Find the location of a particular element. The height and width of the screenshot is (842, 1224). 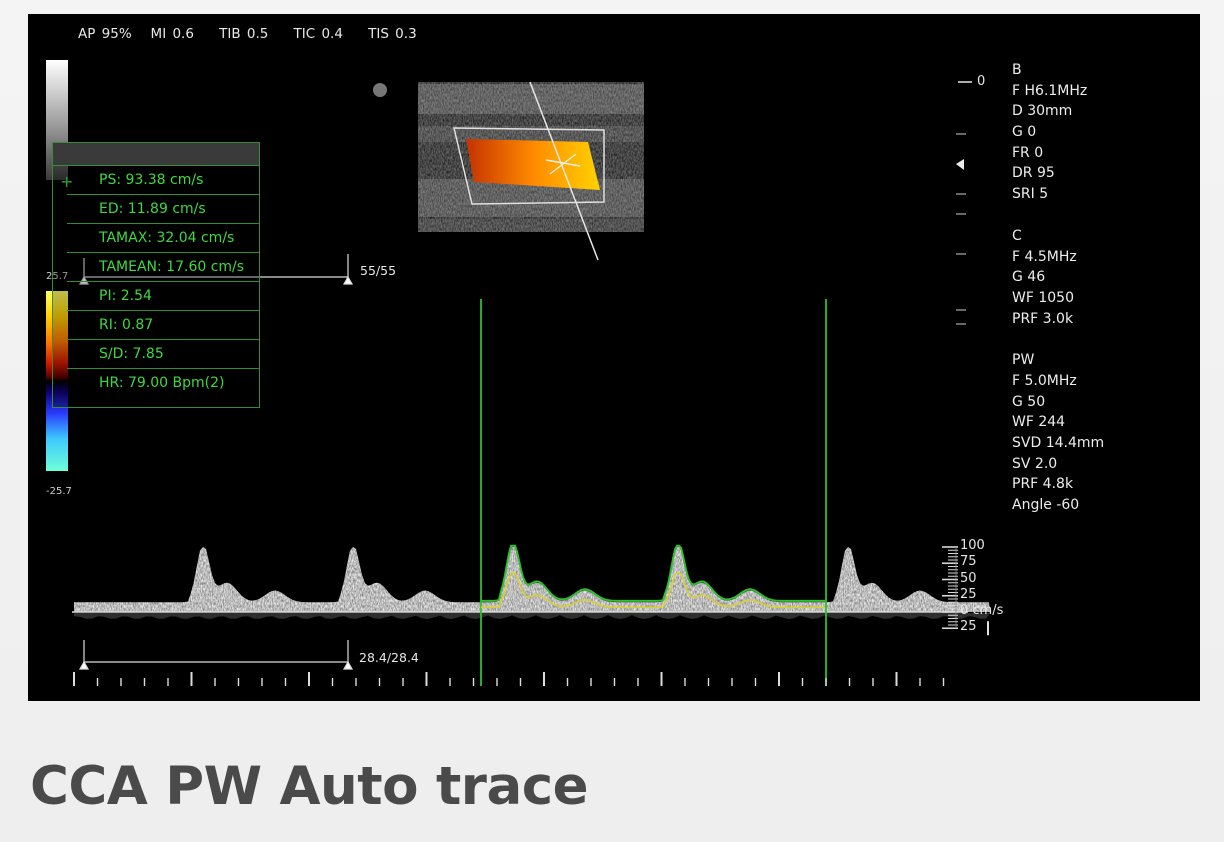

measurement-row: RI: 0.87 is located at coordinates (163, 325).